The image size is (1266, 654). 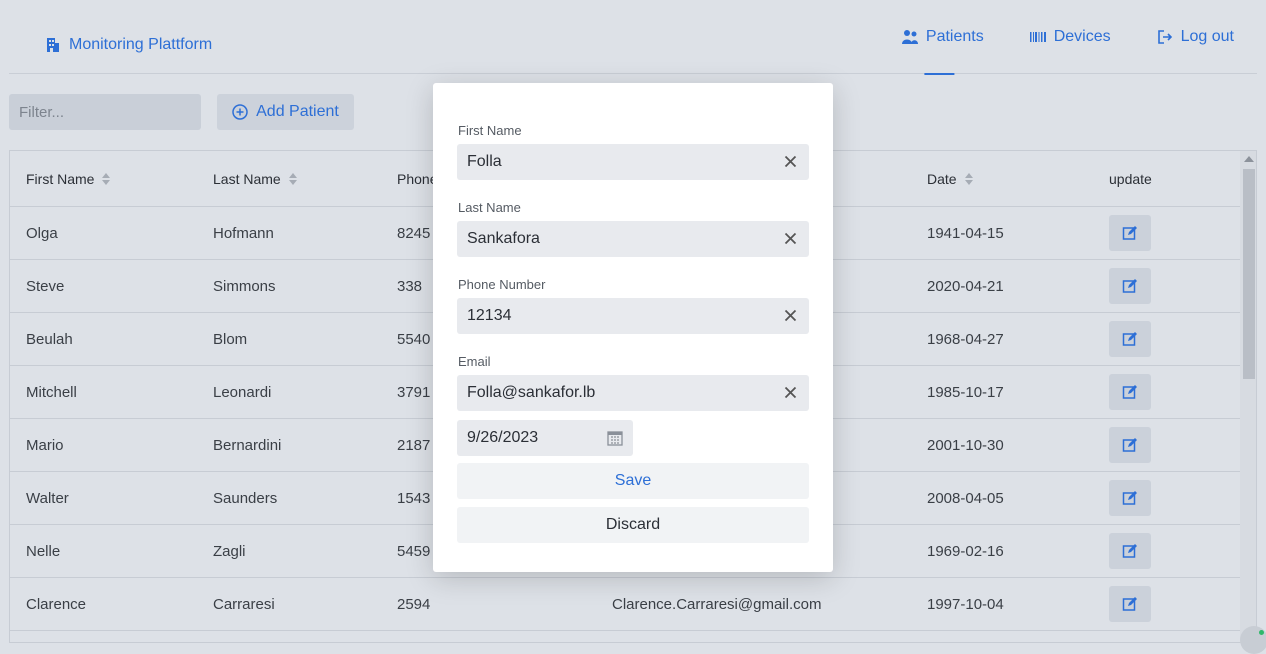 I want to click on calendar-icon, so click(x=615, y=438).